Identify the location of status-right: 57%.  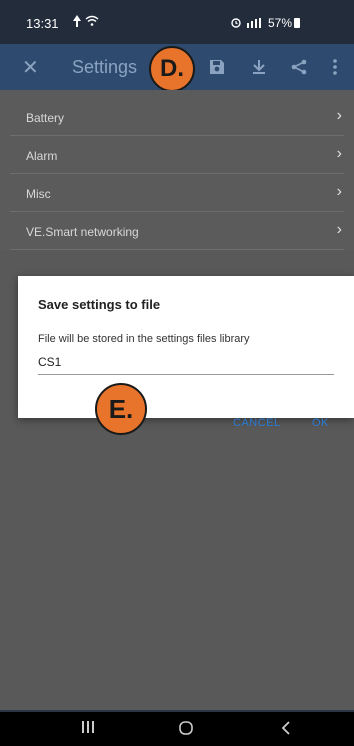
(265, 23).